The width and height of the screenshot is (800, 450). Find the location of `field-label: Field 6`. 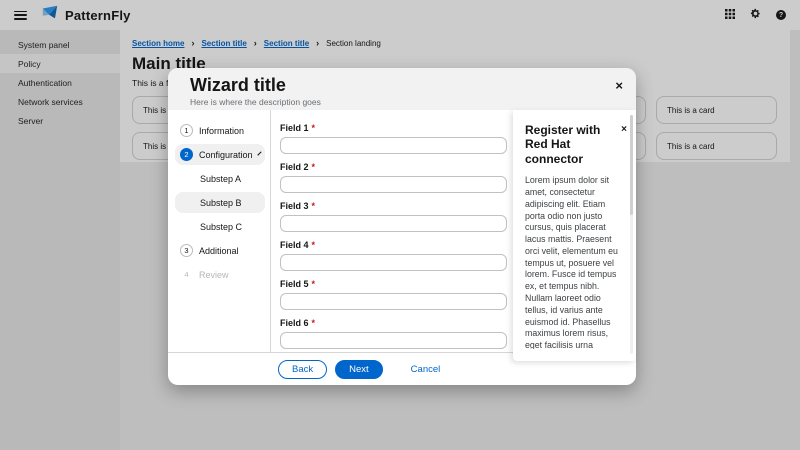

field-label: Field 6 is located at coordinates (294, 323).